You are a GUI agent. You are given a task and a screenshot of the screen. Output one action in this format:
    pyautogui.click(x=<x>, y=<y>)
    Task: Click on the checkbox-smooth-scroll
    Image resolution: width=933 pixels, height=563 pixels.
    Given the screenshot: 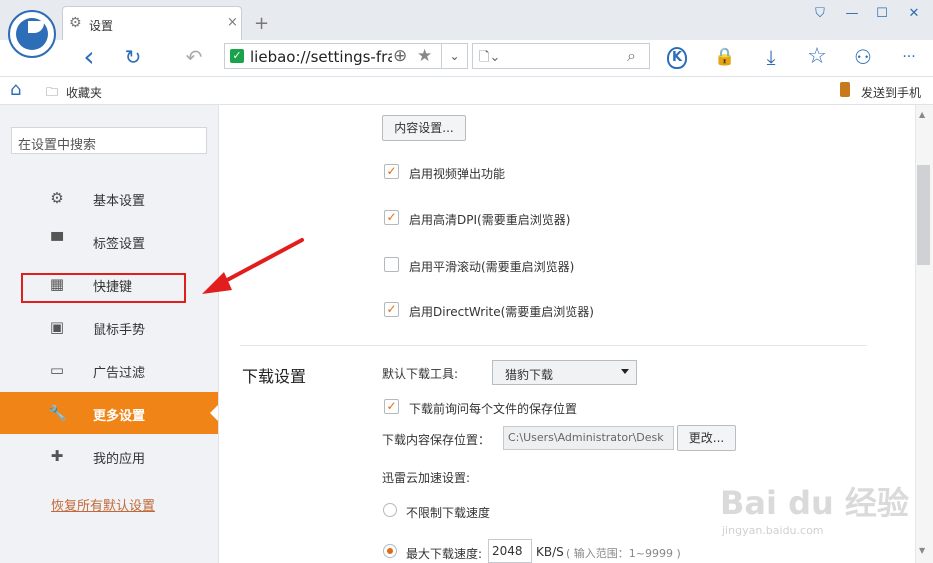 What is the action you would take?
    pyautogui.click(x=391, y=264)
    